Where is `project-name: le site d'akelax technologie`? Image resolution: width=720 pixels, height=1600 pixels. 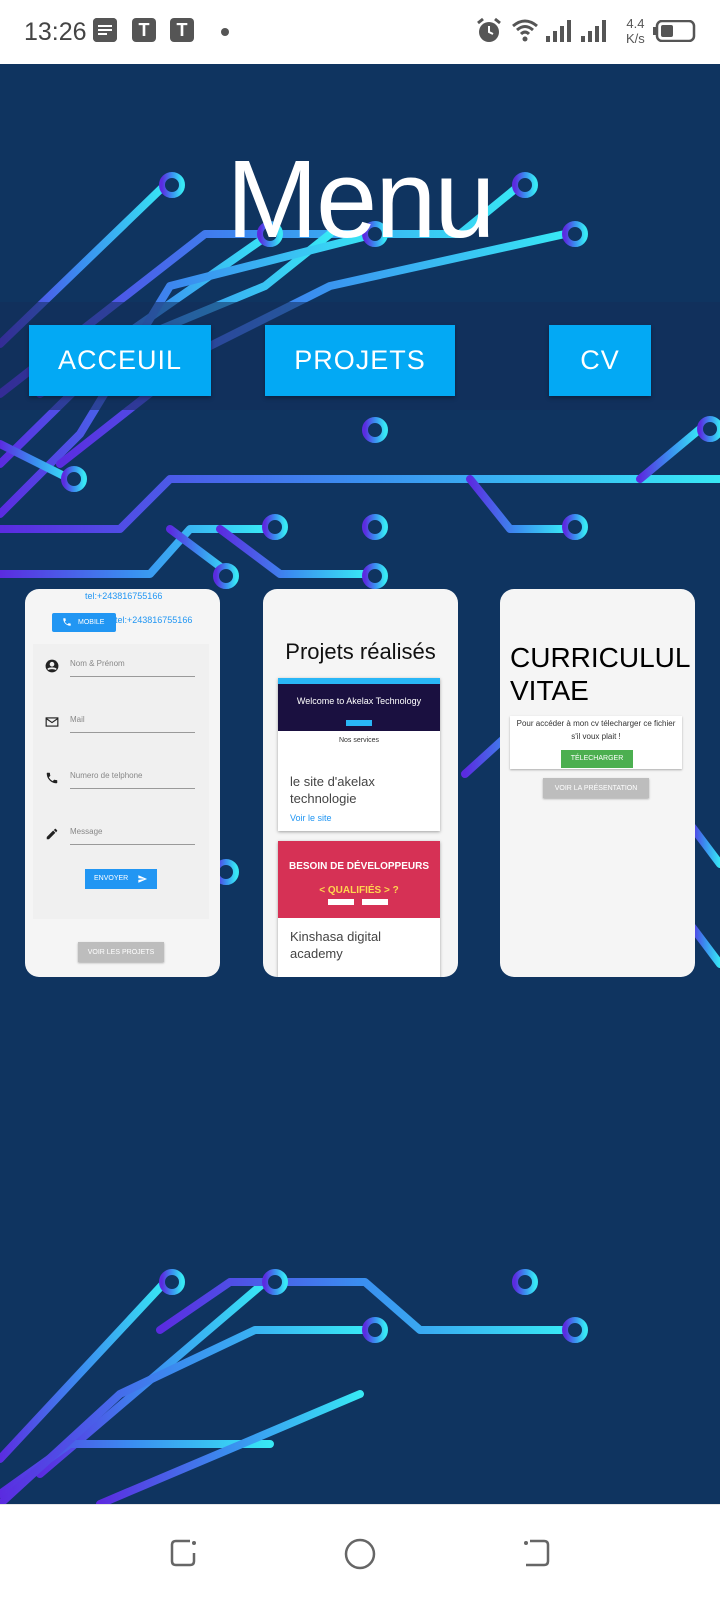 project-name: le site d'akelax technologie is located at coordinates (332, 790).